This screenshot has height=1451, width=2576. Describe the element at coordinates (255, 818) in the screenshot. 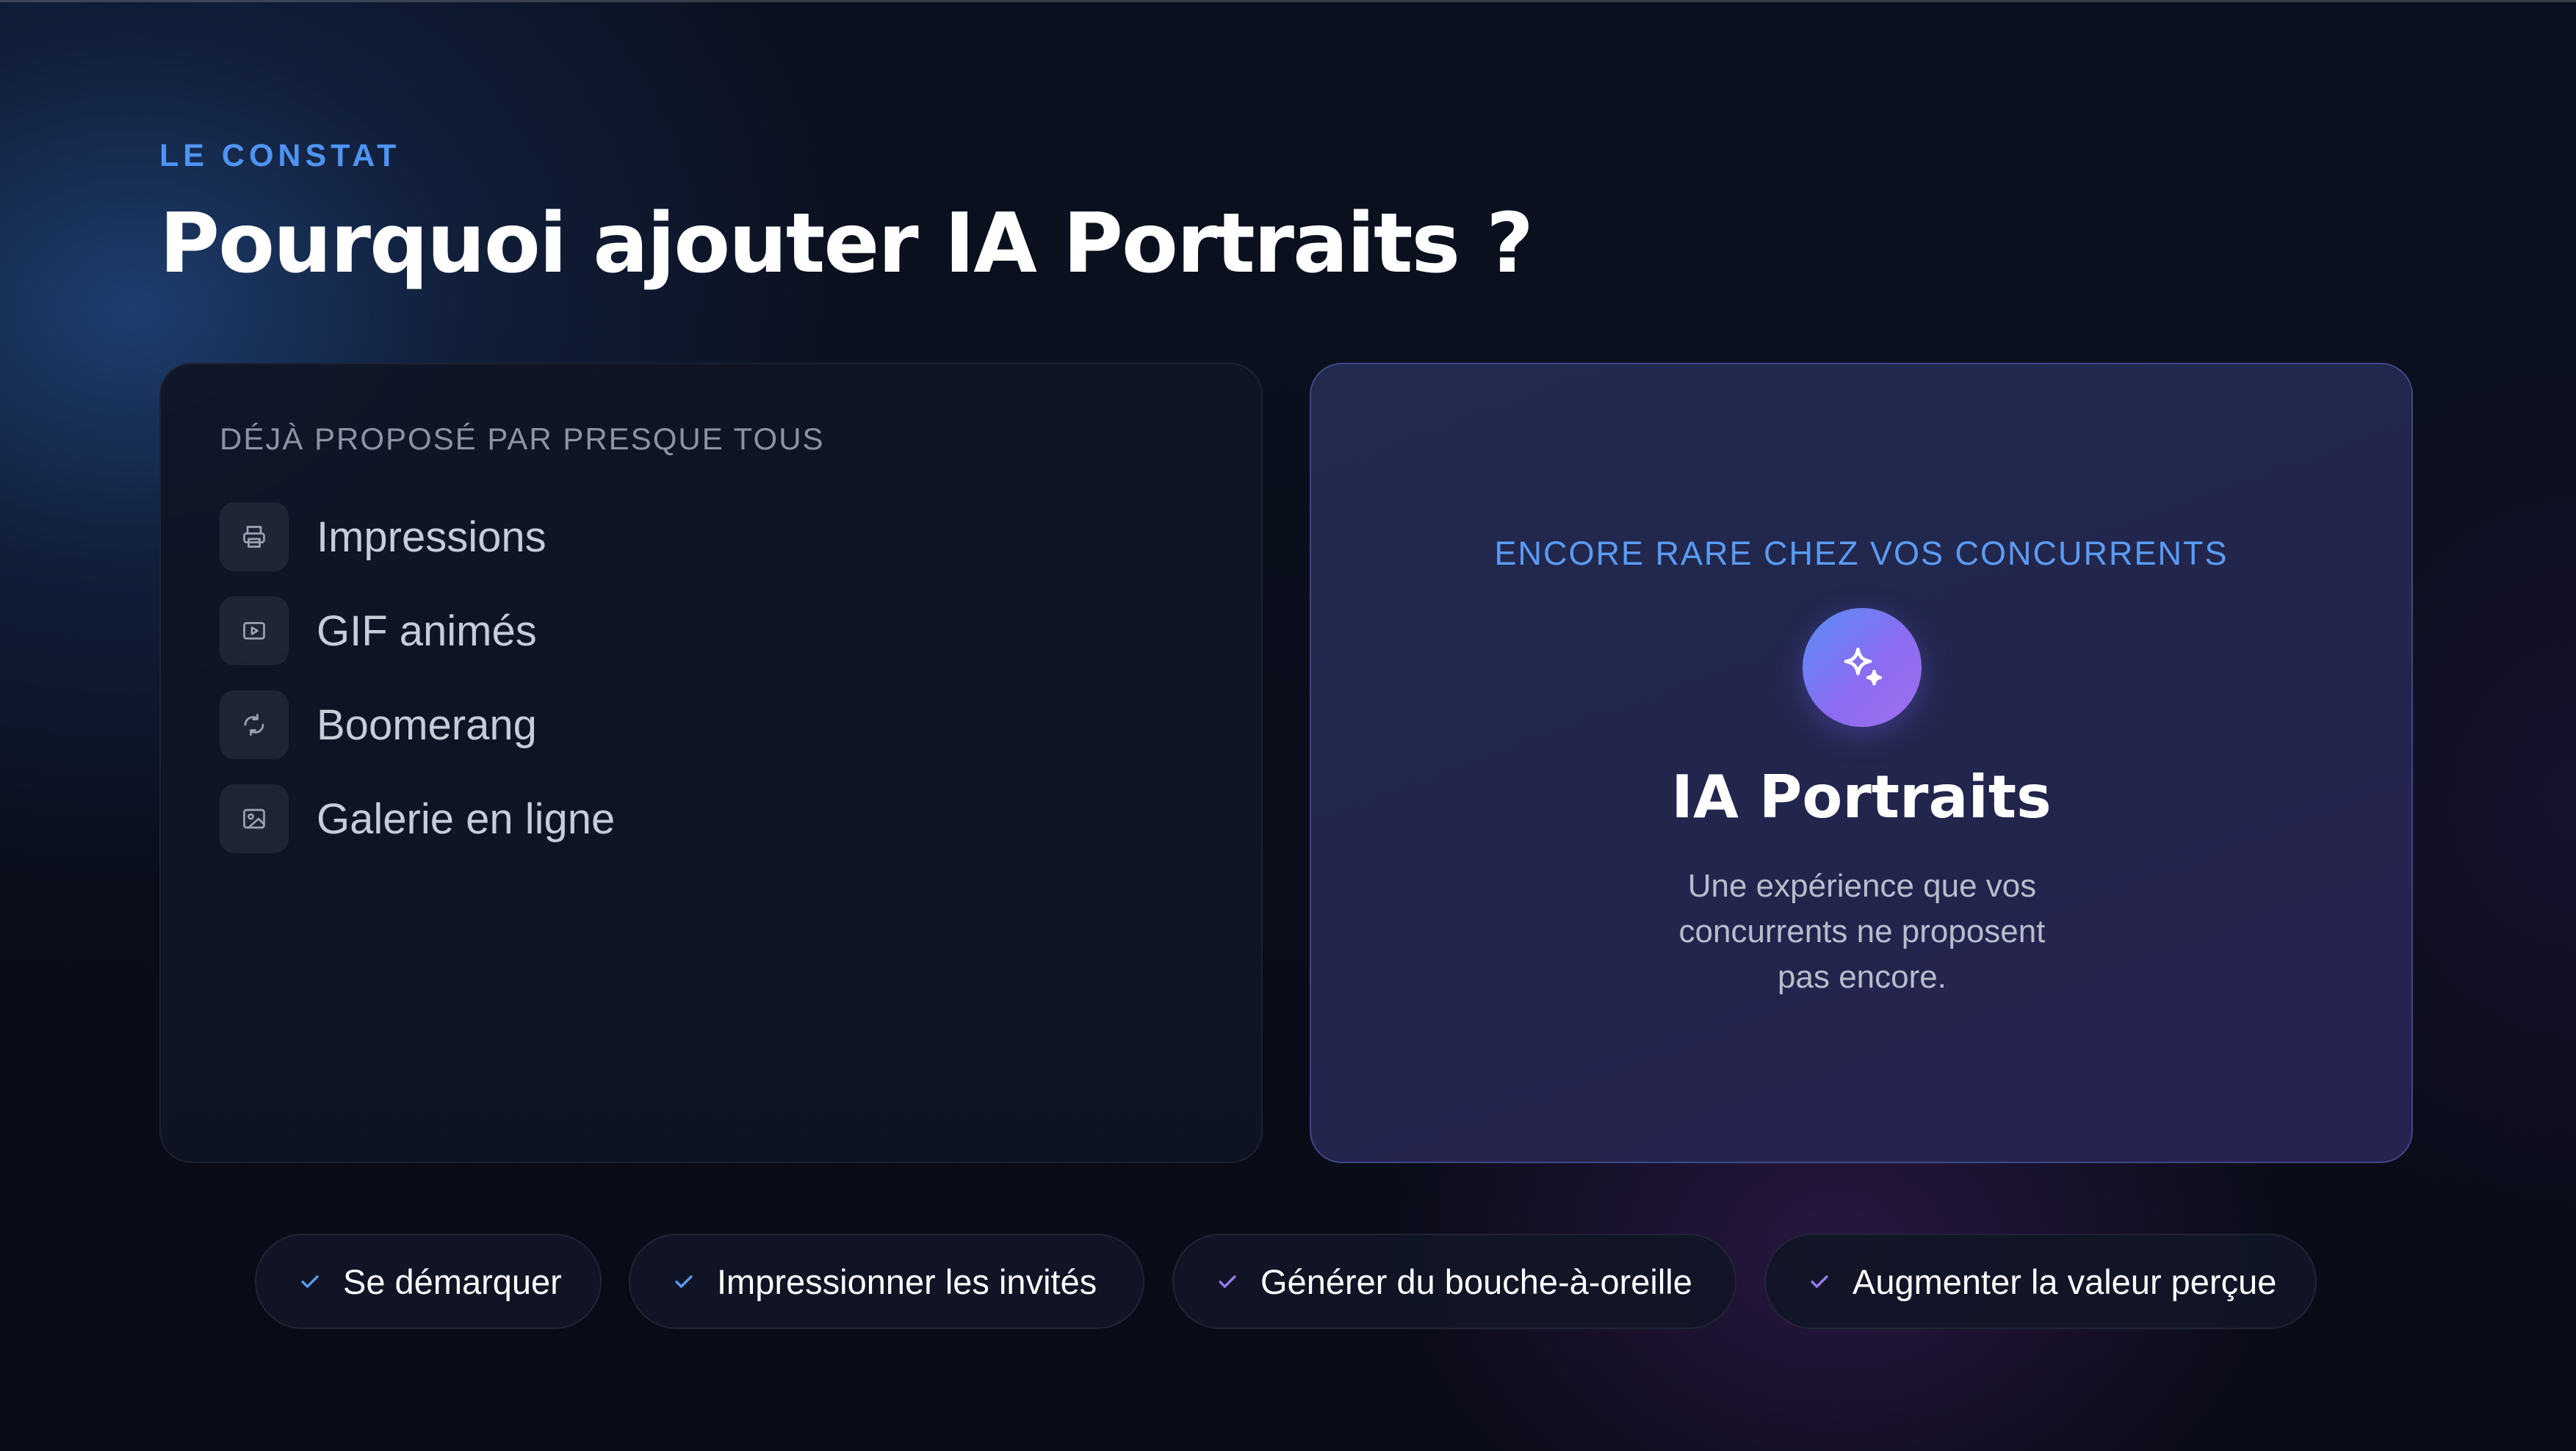

I see `image-icon` at that location.